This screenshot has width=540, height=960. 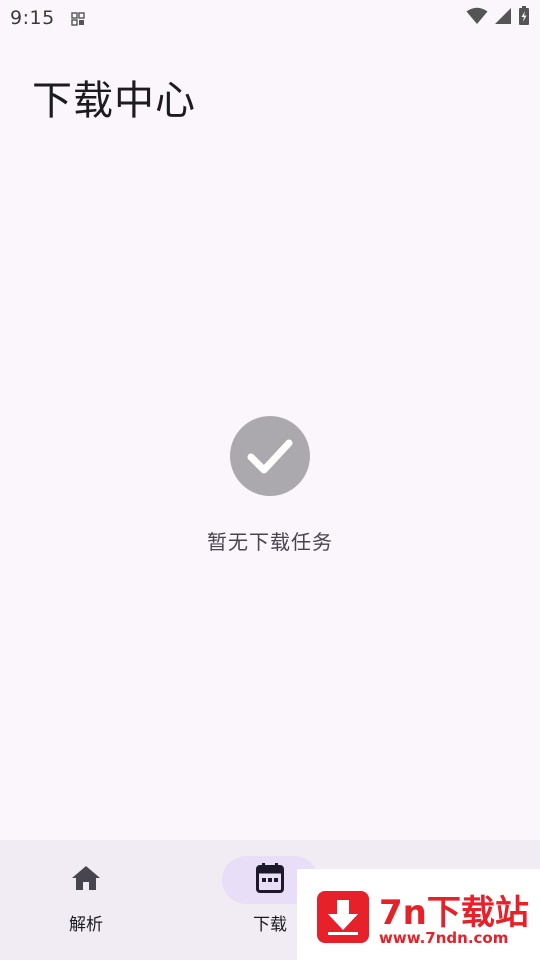 I want to click on status-icons, so click(x=498, y=18).